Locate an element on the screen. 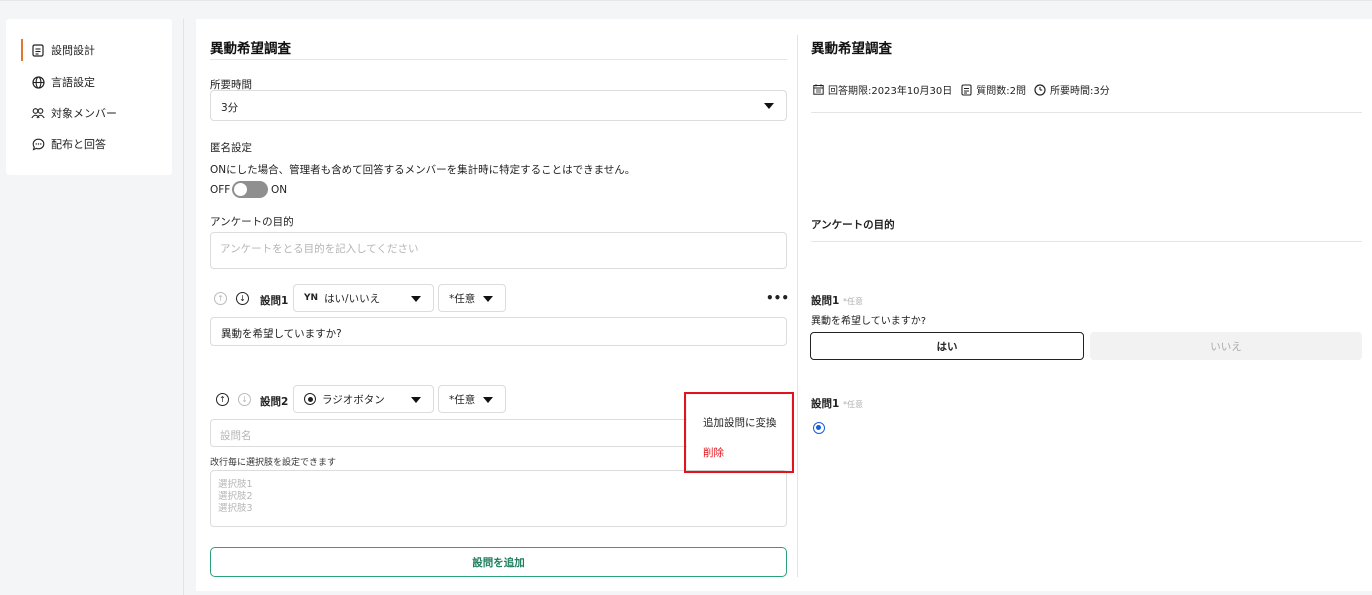  preview-no-button: いいえ is located at coordinates (1226, 346).